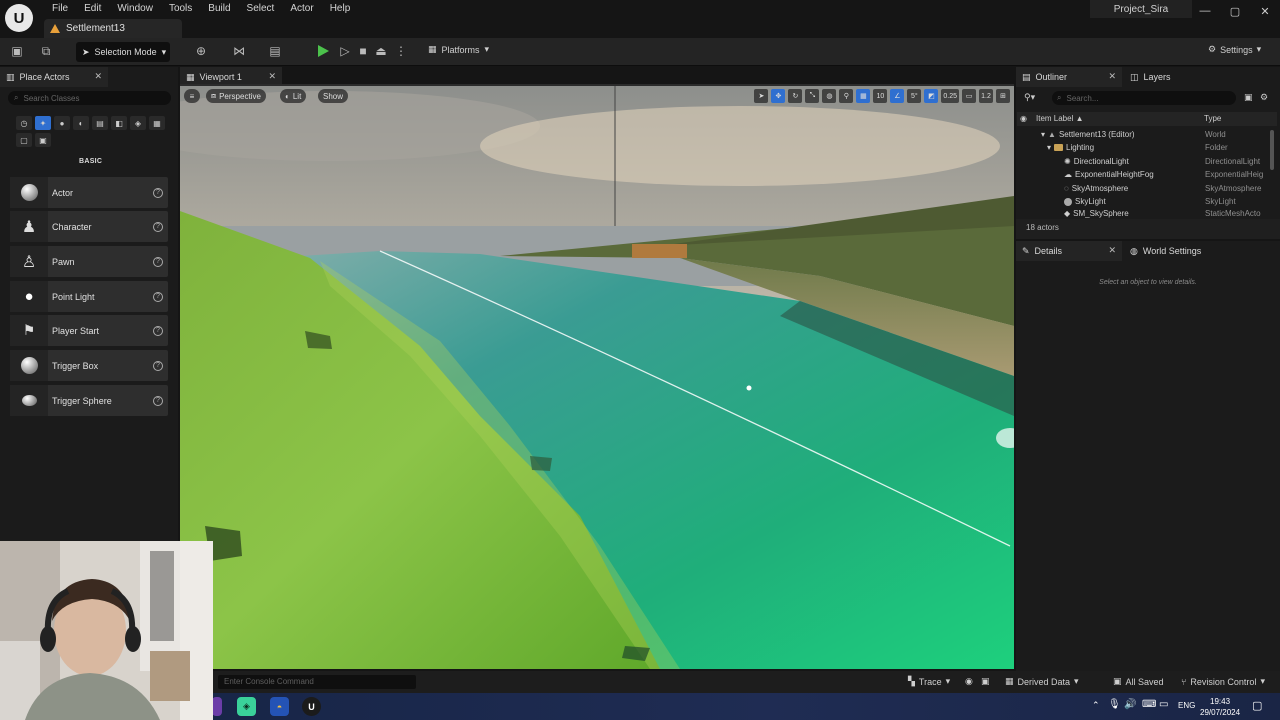 This screenshot has height=720, width=1280. What do you see at coordinates (985, 681) in the screenshot?
I see `screenshot-icon: ▣` at bounding box center [985, 681].